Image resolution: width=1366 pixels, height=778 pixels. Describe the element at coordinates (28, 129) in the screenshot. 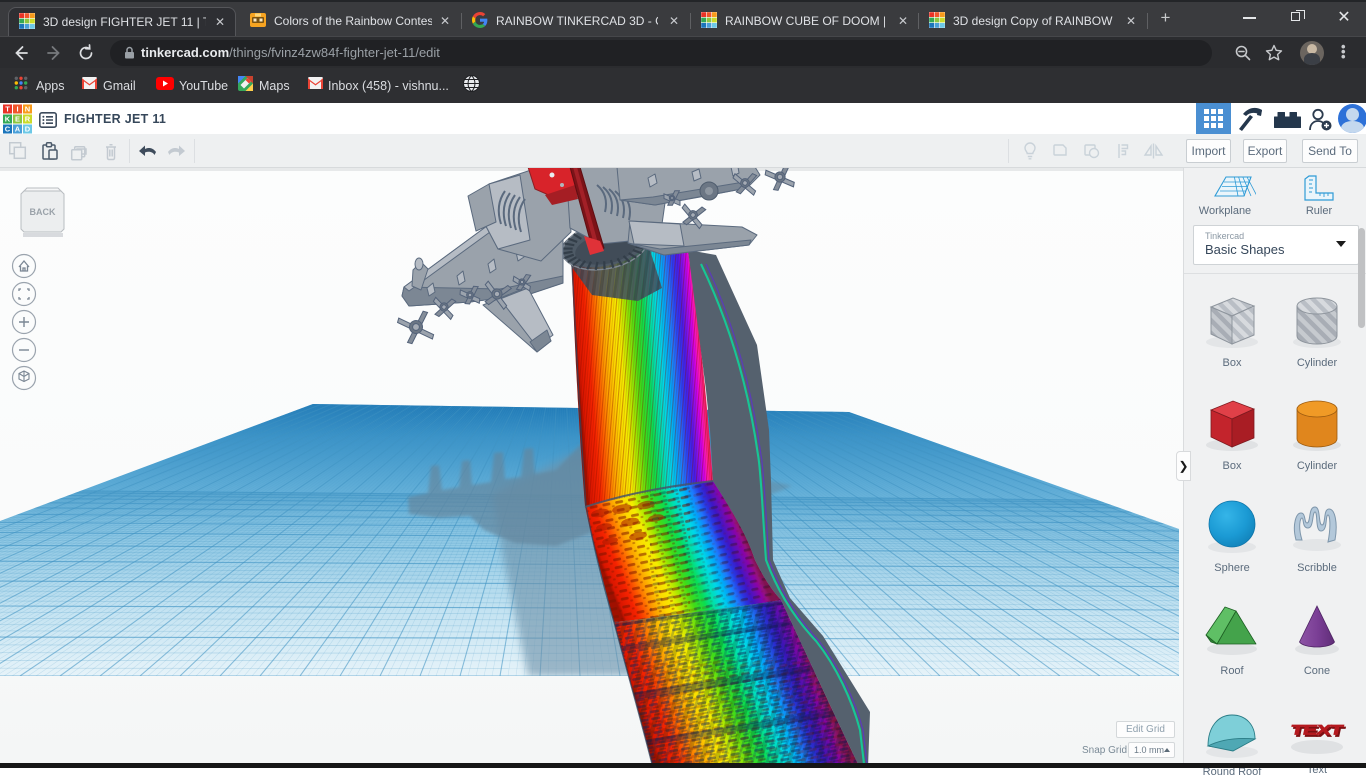

I see `svg-text: D` at that location.